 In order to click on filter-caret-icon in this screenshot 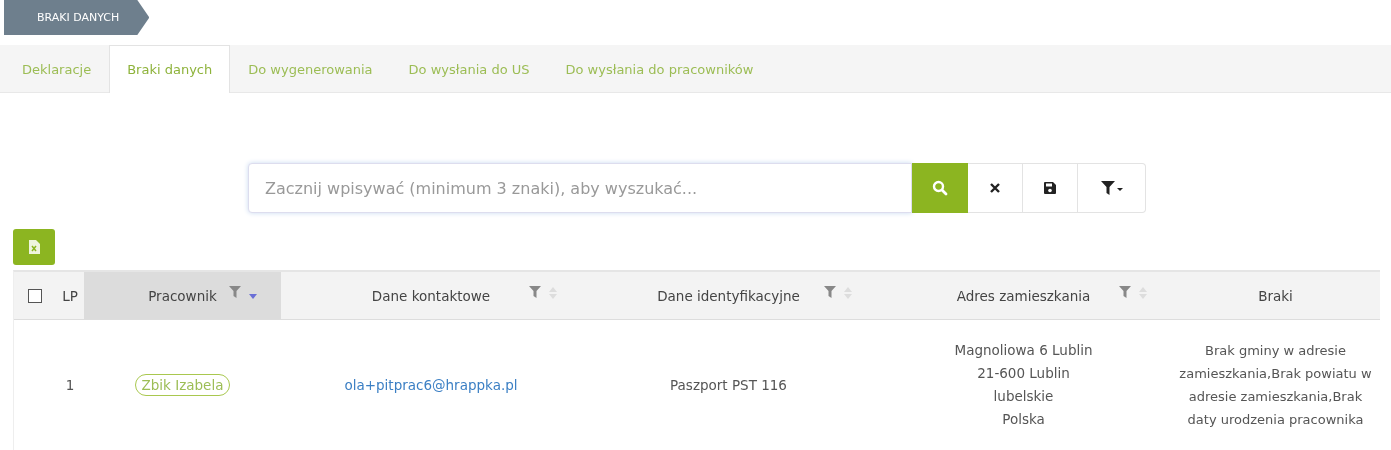, I will do `click(1111, 188)`.